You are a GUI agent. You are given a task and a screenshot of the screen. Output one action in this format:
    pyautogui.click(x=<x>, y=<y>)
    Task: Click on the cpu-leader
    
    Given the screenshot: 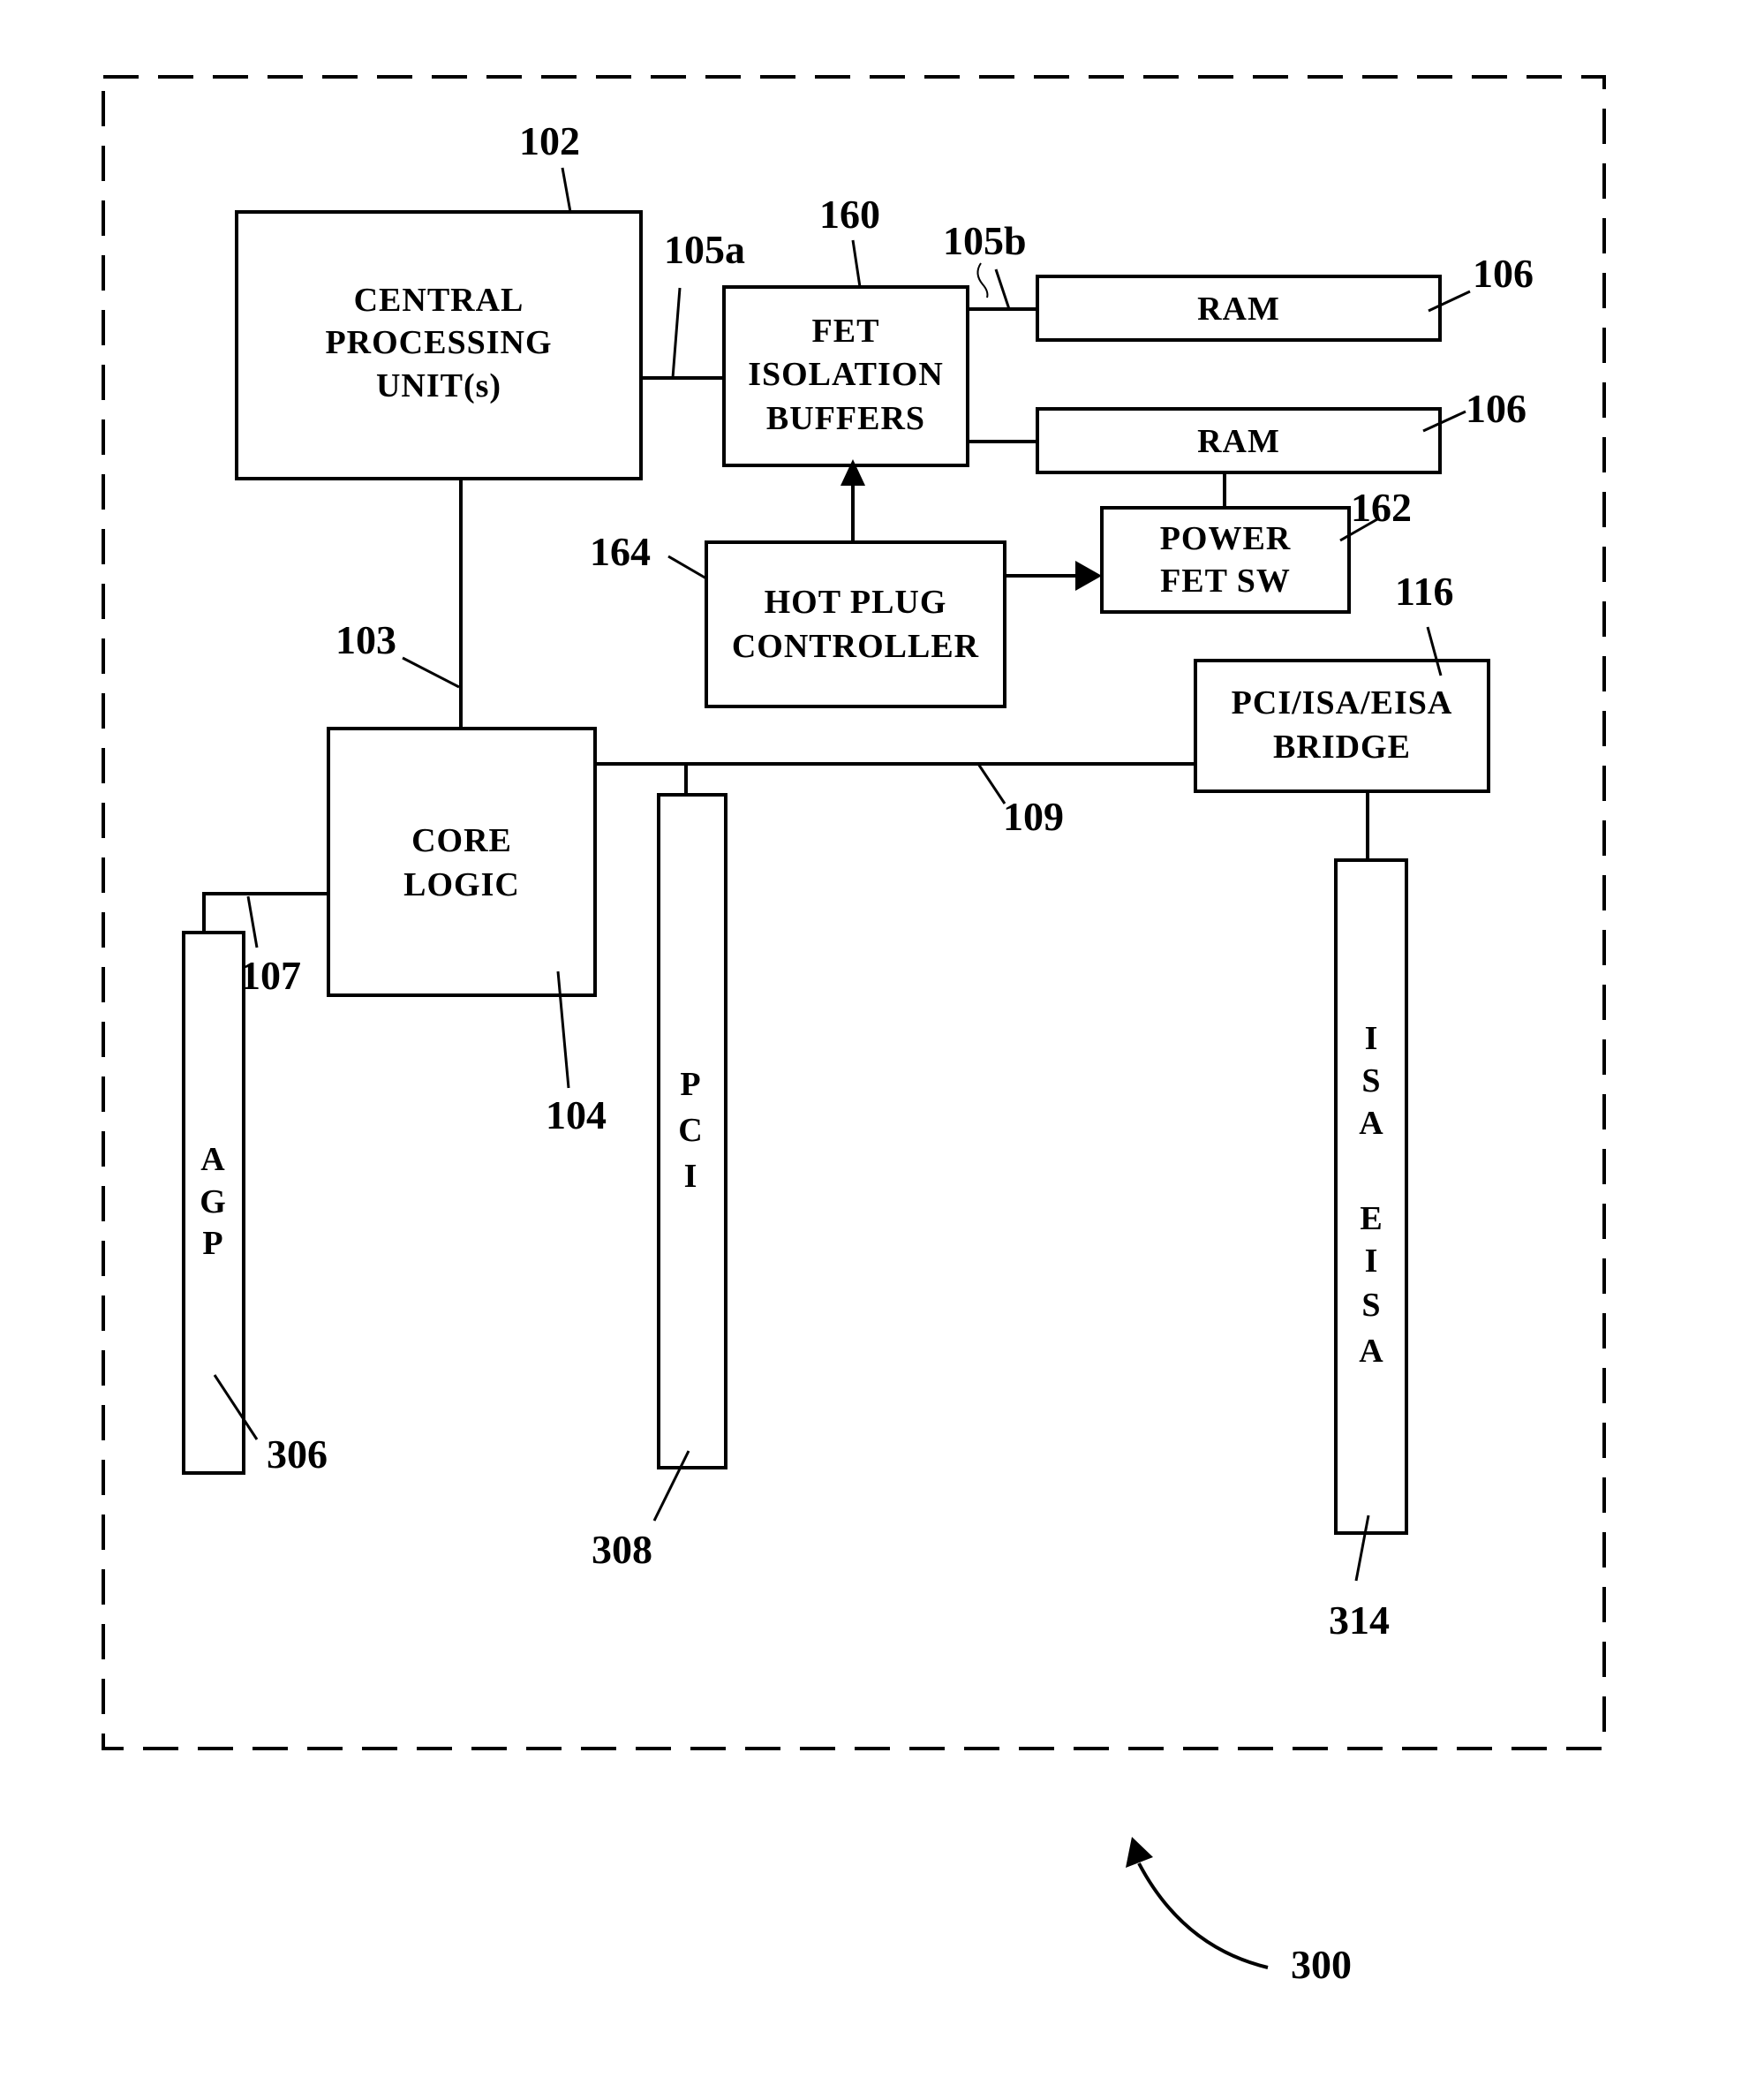 What is the action you would take?
    pyautogui.click(x=566, y=190)
    